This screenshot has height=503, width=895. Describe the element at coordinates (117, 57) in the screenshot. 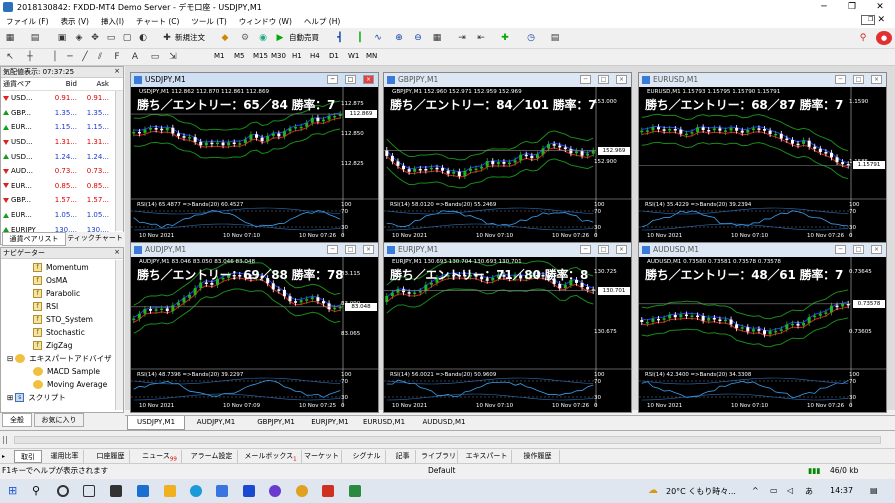

I see `fibonacci-icon: F` at that location.